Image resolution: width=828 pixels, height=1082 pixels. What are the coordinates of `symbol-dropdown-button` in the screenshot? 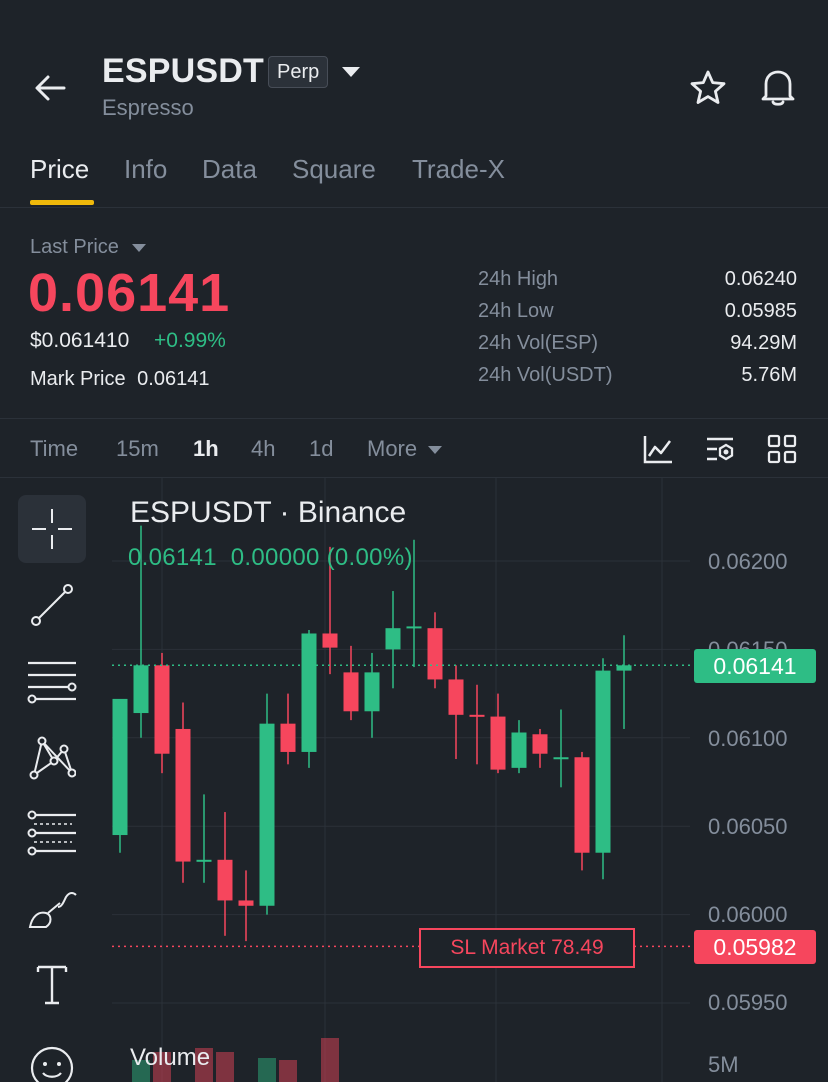 It's located at (351, 72).